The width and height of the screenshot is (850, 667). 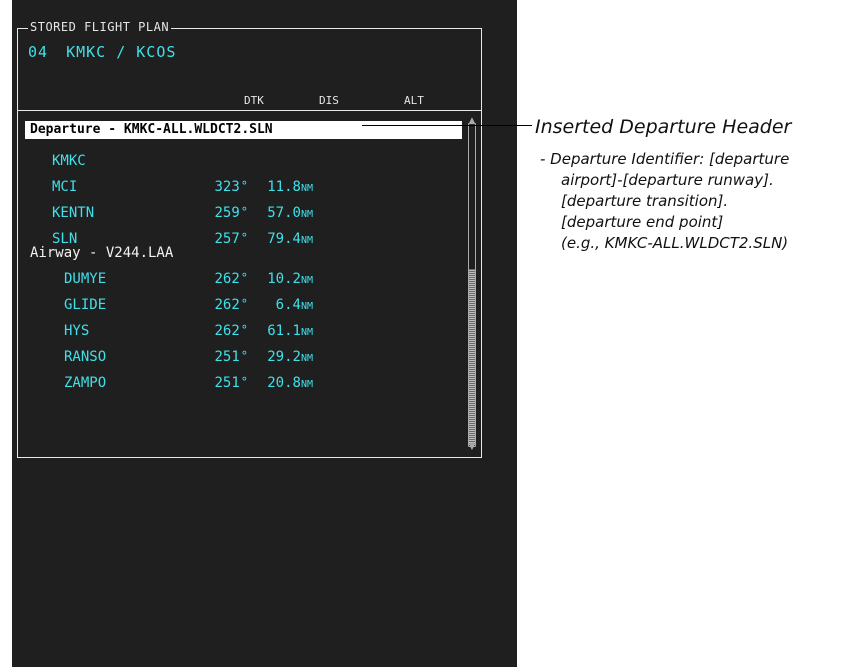 What do you see at coordinates (472, 357) in the screenshot?
I see `scrollbar-thumb` at bounding box center [472, 357].